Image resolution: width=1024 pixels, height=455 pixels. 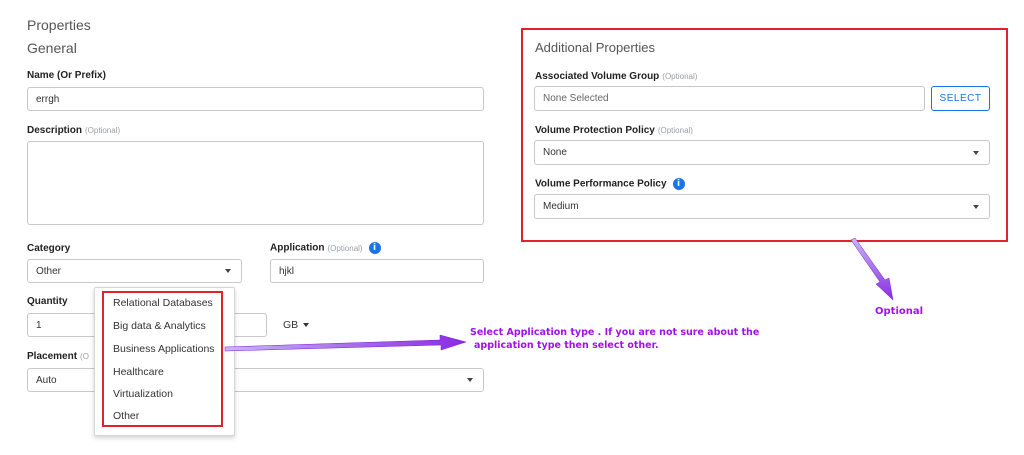 I want to click on arrow-to-callout, so click(x=345, y=343).